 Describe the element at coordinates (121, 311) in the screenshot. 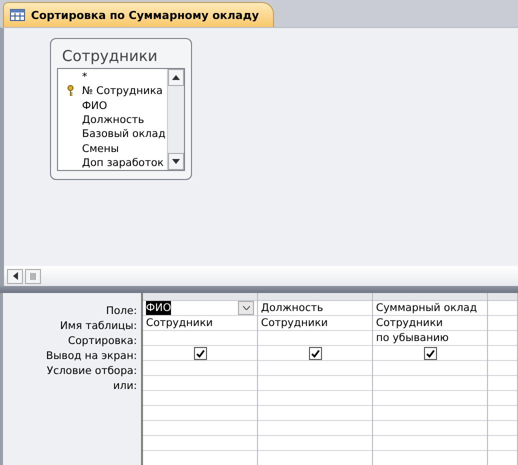

I see `row-label: Поле:` at that location.